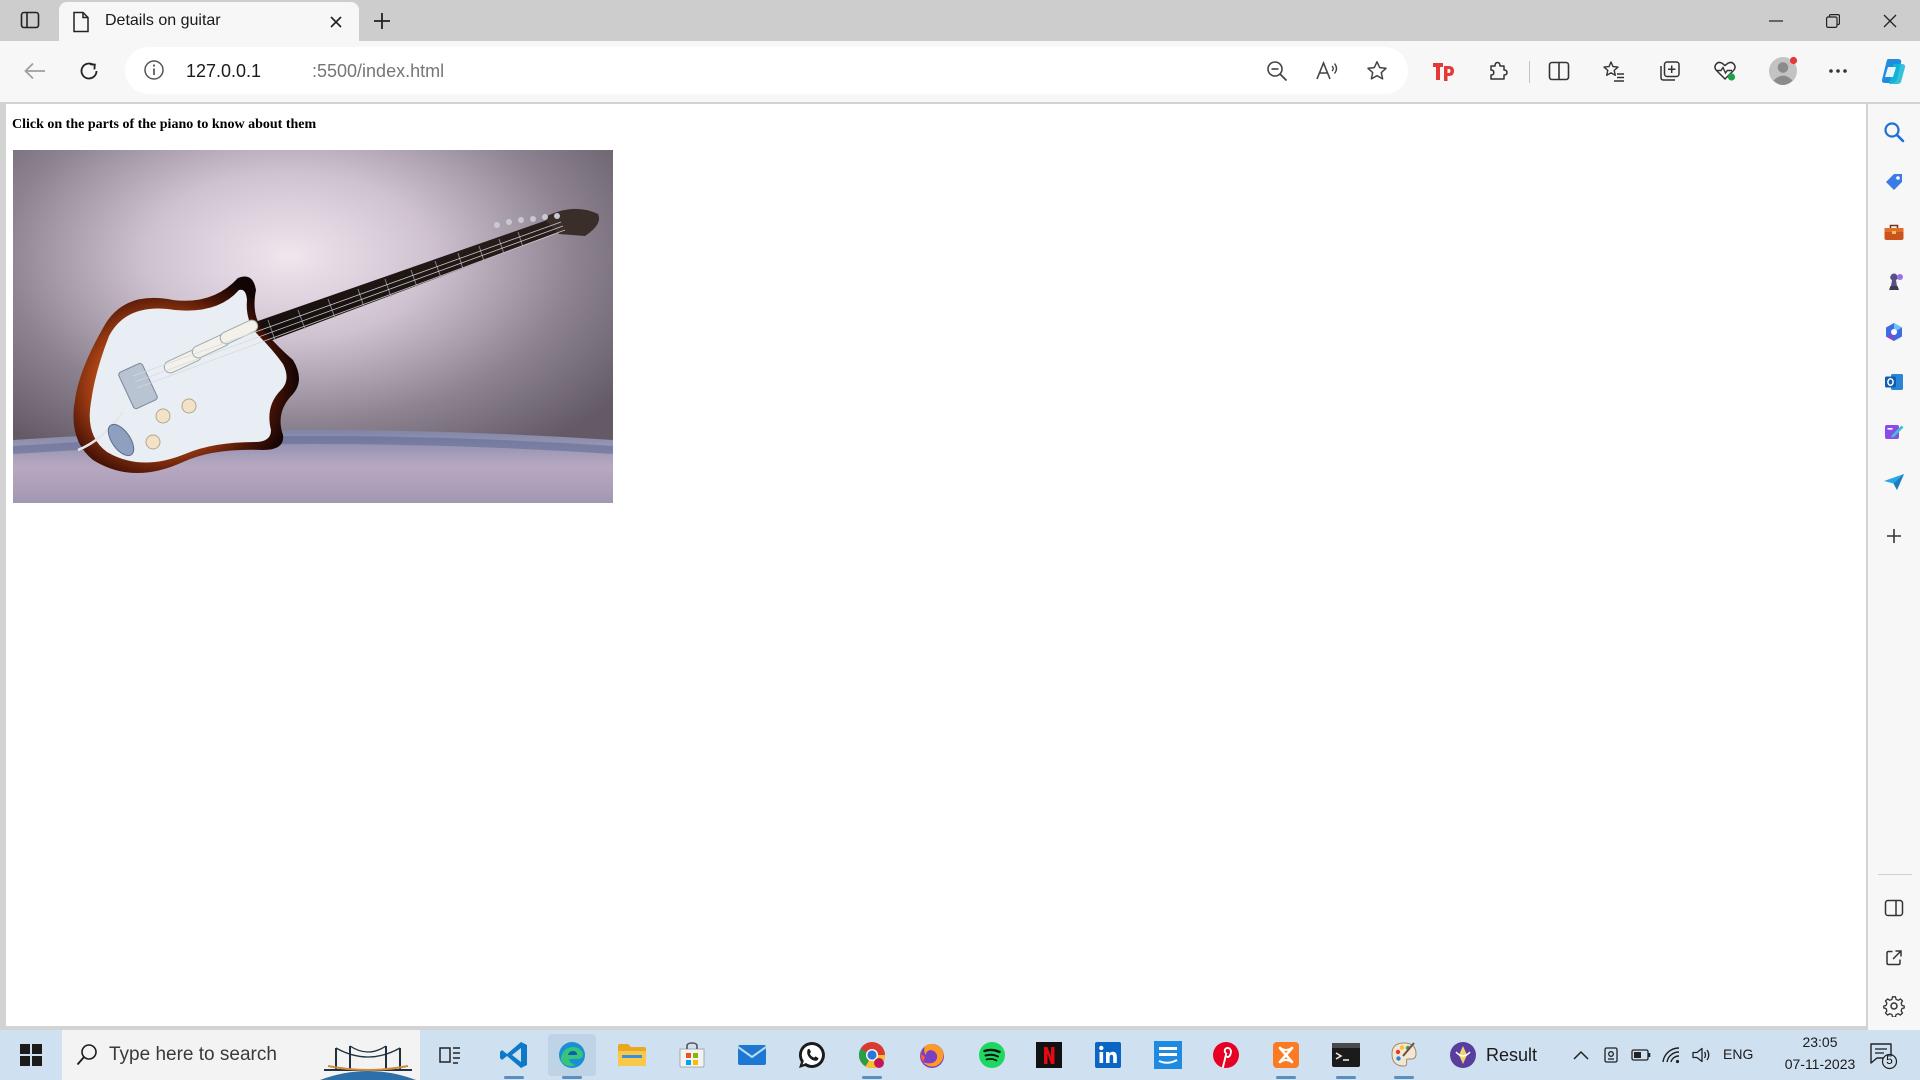  I want to click on whatsapp-icon, so click(812, 1055).